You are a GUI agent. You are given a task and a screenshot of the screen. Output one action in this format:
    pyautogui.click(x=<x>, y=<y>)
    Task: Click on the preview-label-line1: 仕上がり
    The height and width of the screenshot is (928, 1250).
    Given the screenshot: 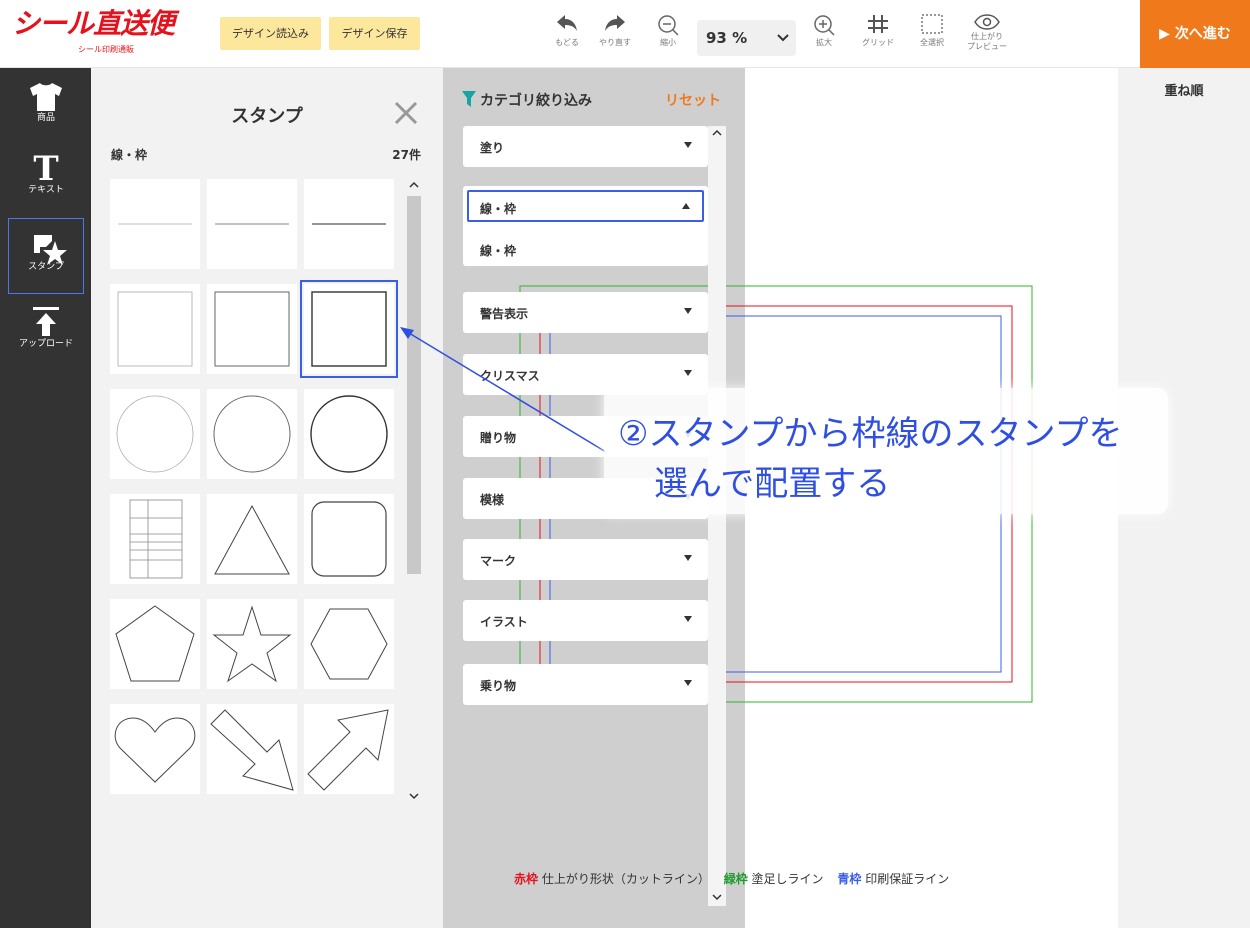 What is the action you would take?
    pyautogui.click(x=987, y=36)
    